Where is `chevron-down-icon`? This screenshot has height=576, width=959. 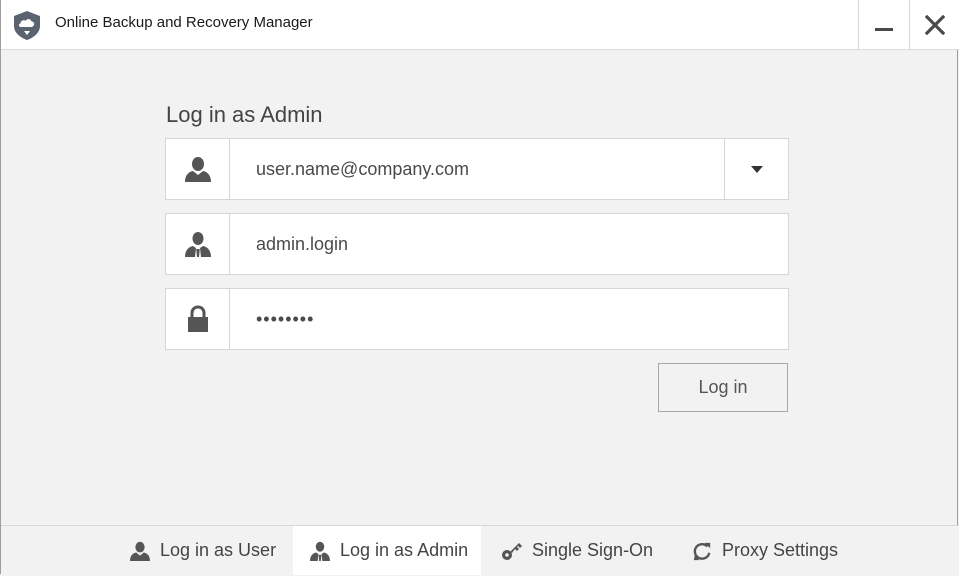 chevron-down-icon is located at coordinates (756, 169).